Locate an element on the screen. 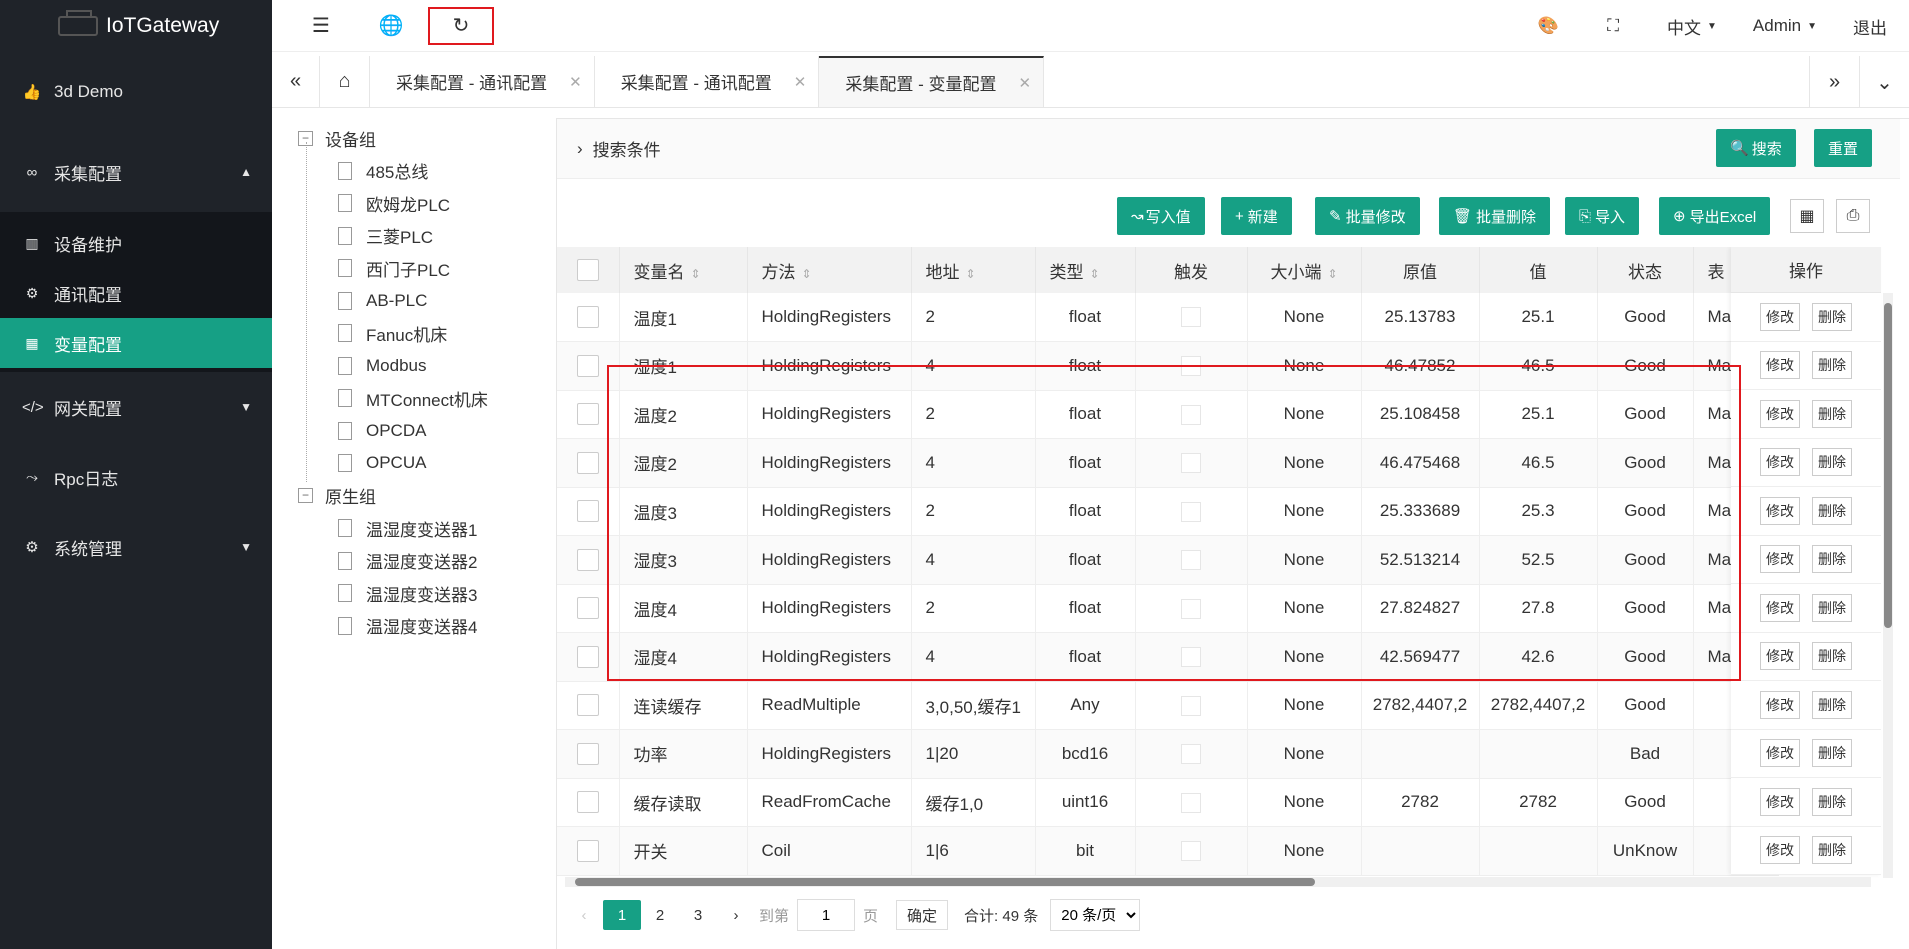 Image resolution: width=1909 pixels, height=949 pixels. tree-group-device: − 设备组 is located at coordinates (425, 138).